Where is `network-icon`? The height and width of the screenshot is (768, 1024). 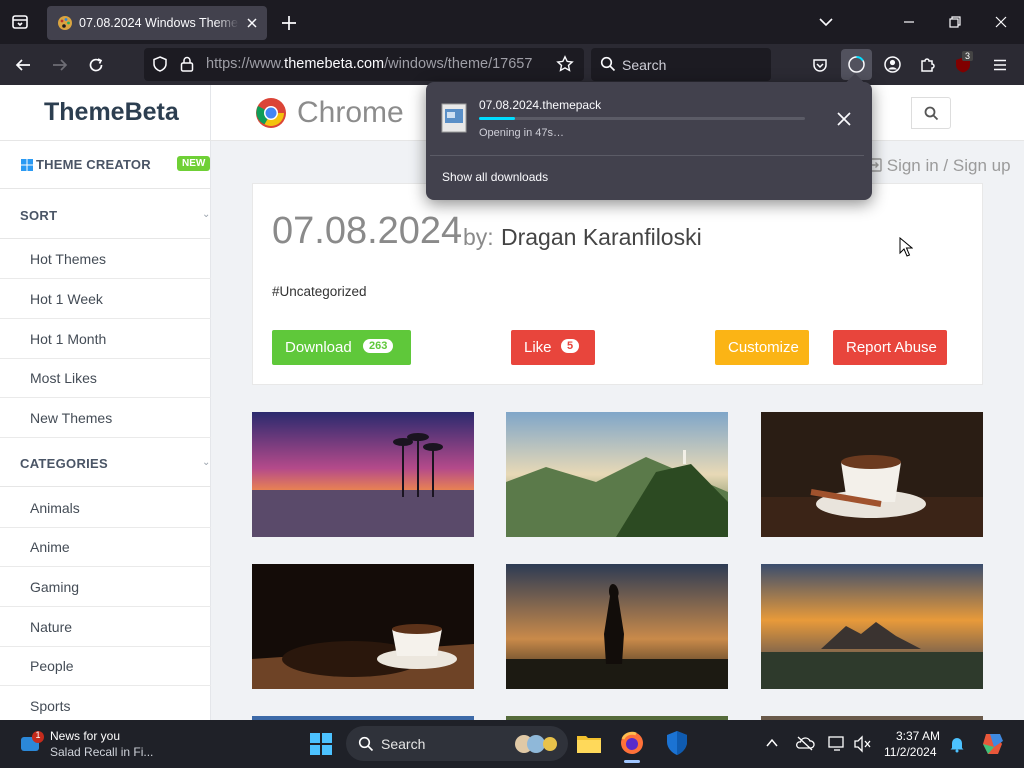
network-icon is located at coordinates (837, 744).